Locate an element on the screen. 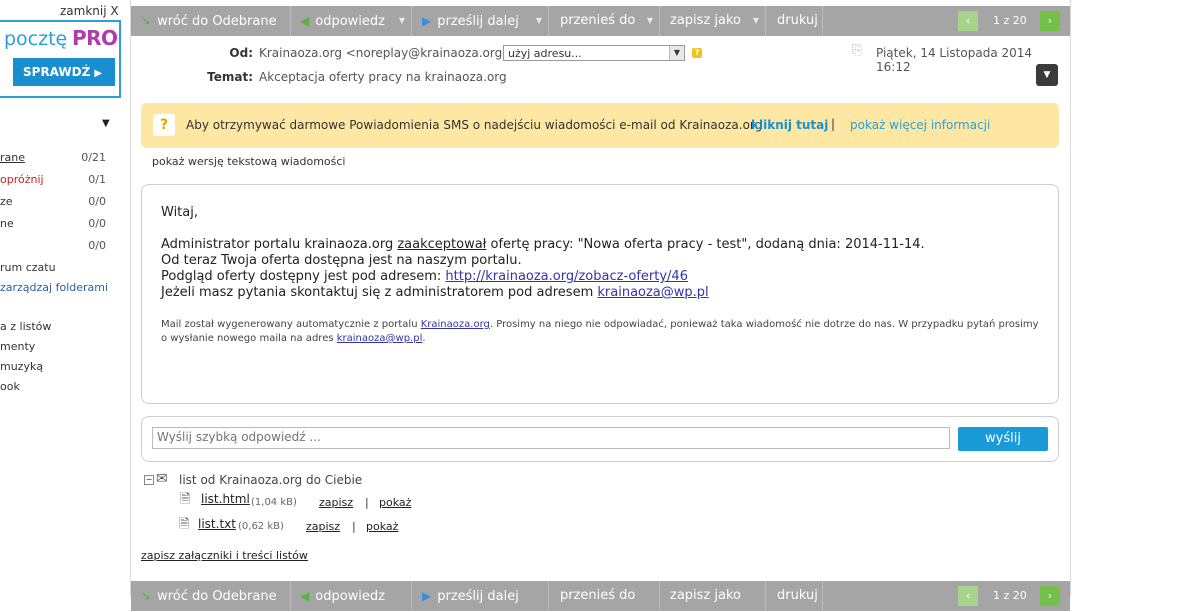 Image resolution: width=1181 pixels, height=612 pixels. use-address-select: użyj adresu... ▼ is located at coordinates (594, 53).